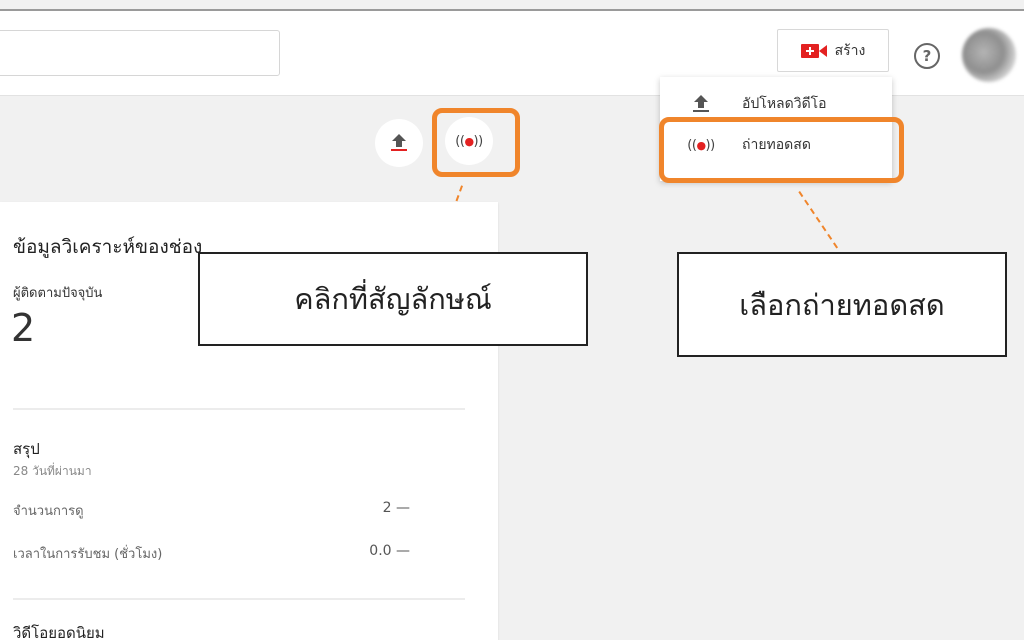 This screenshot has height=640, width=1024. I want to click on watch-time-label: เวลาในการรับชม (ชั่วโมง), so click(88, 554).